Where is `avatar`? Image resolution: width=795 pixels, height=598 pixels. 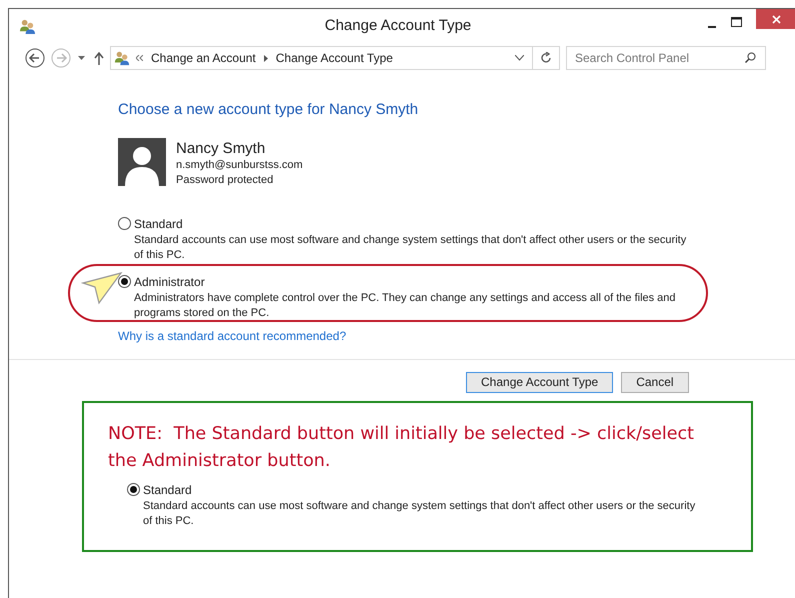
avatar is located at coordinates (142, 162).